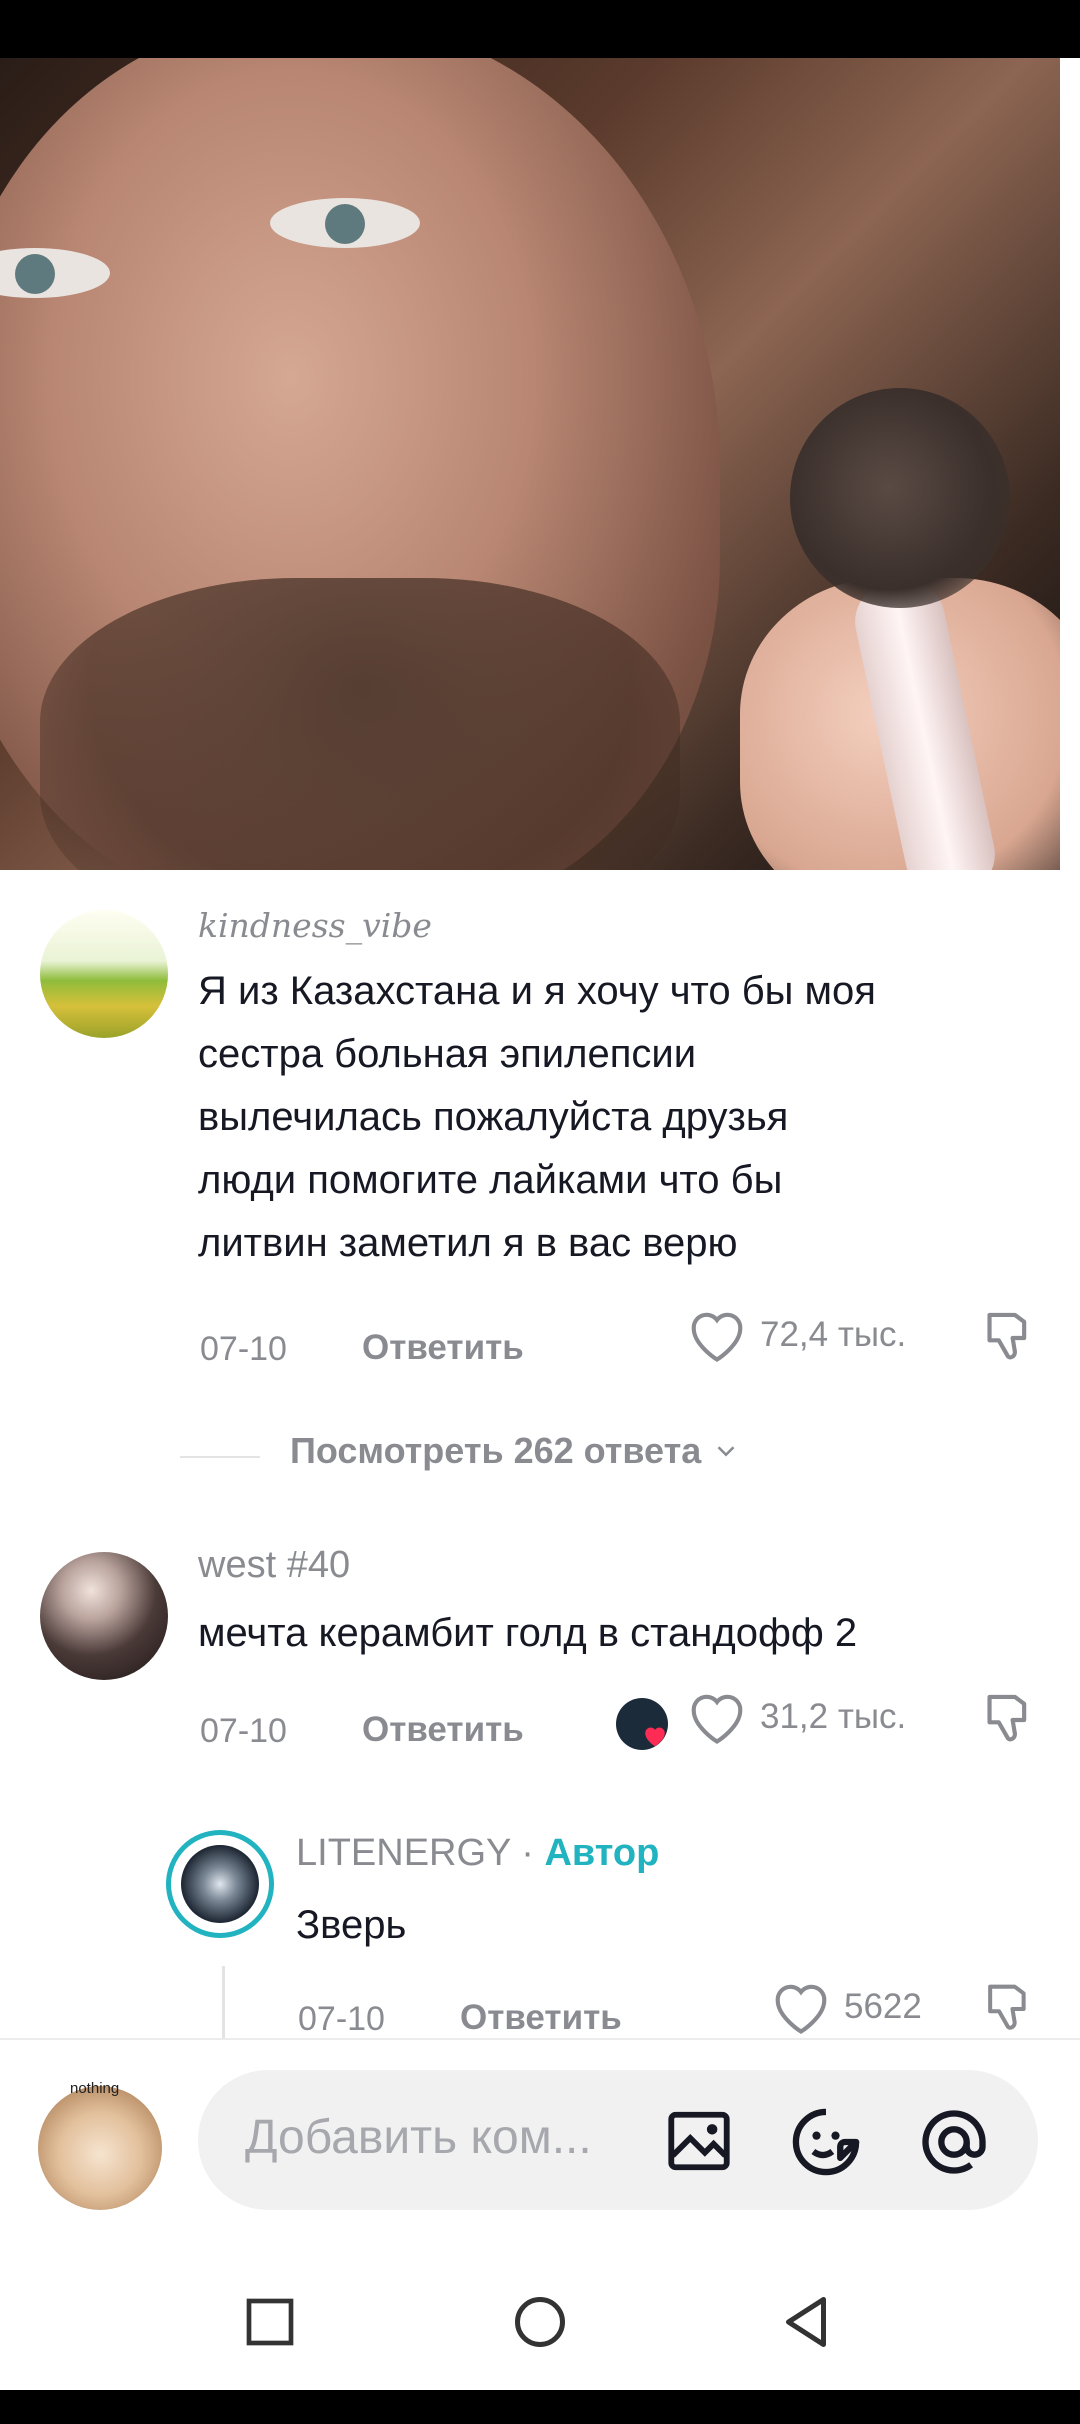 Image resolution: width=1080 pixels, height=2424 pixels. Describe the element at coordinates (223, 2003) in the screenshot. I see `reply-thread-line` at that location.